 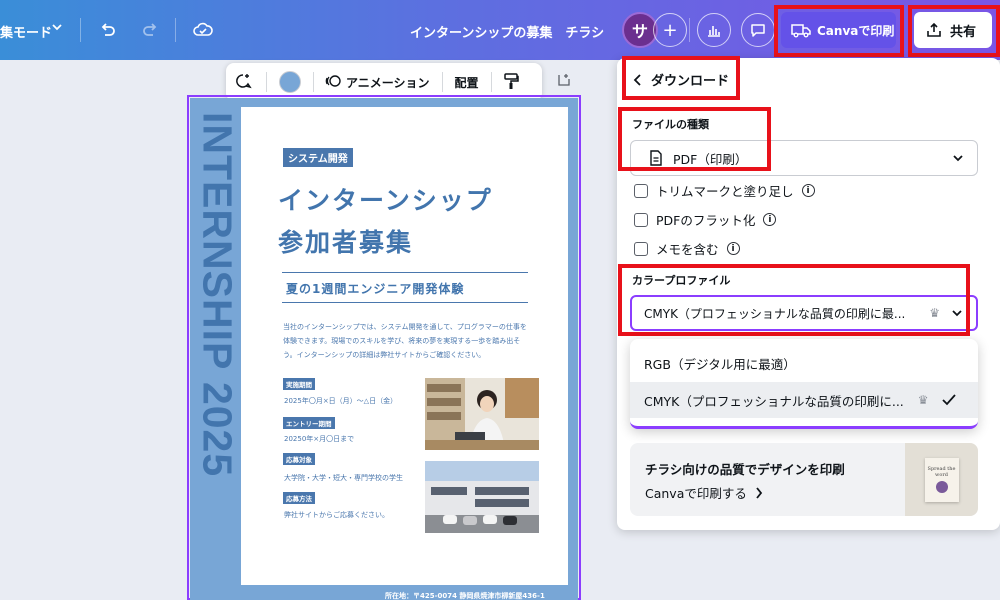 I want to click on color-profile-select: CMYK（プロフェッショナルな品質の印刷に最... ♛, so click(x=804, y=313).